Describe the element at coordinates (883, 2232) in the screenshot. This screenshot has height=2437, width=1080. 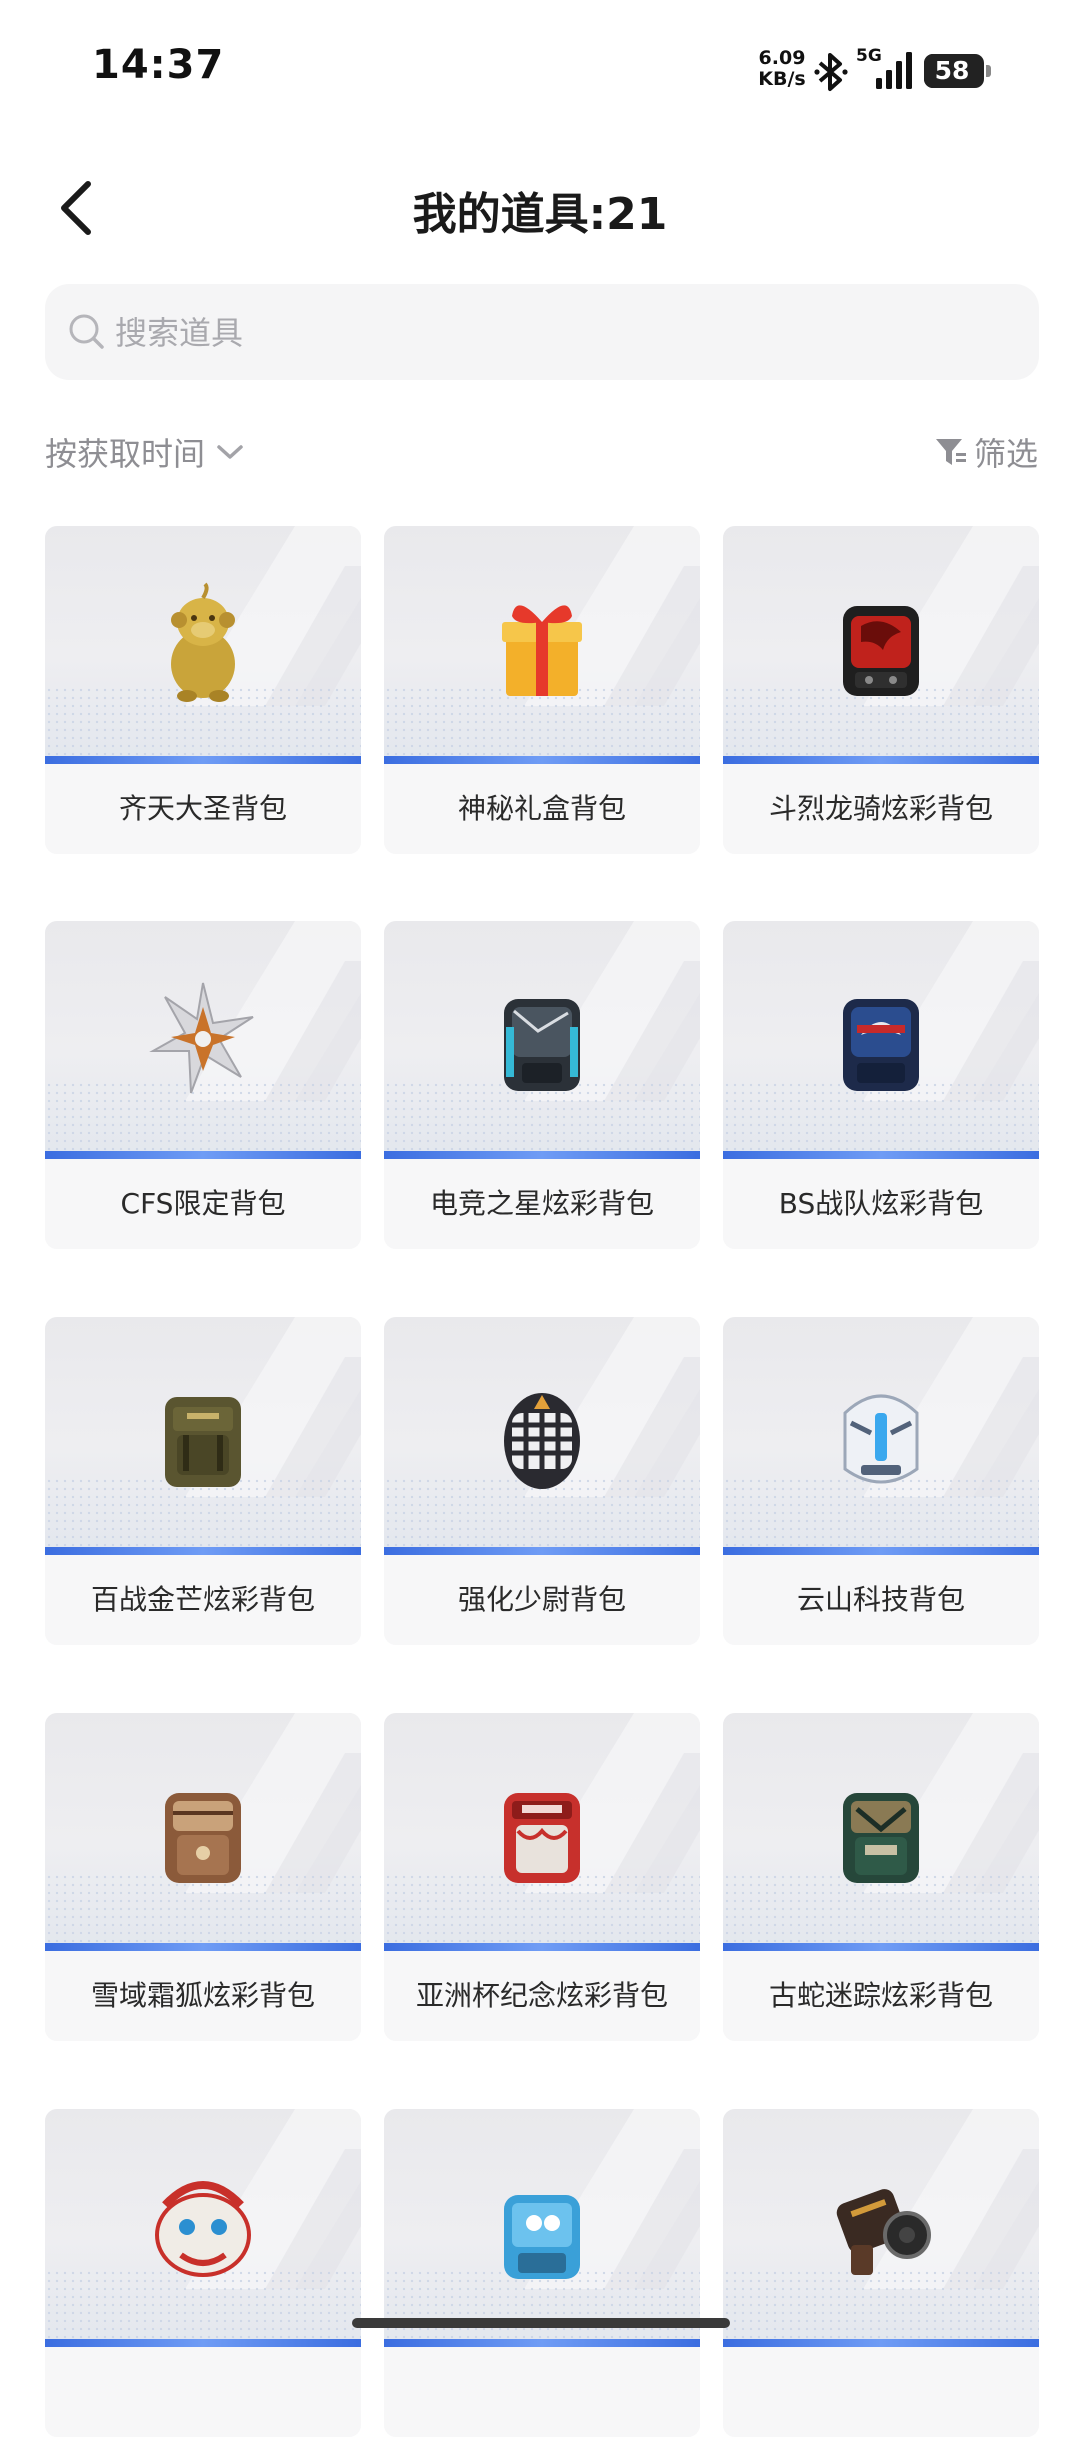
I see `cannon-icon` at that location.